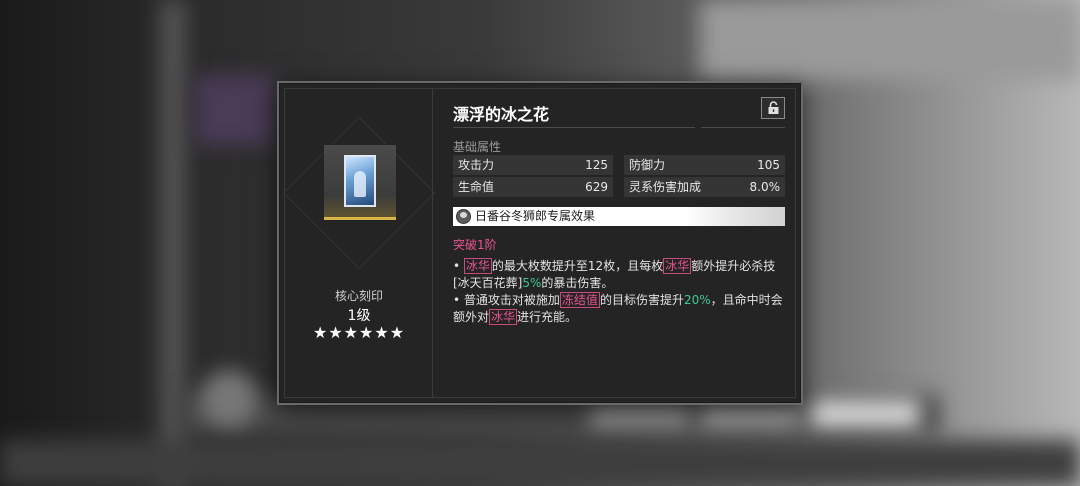 The image size is (1080, 486). What do you see at coordinates (477, 147) in the screenshot?
I see `basic-attributes-label: 基础属性` at bounding box center [477, 147].